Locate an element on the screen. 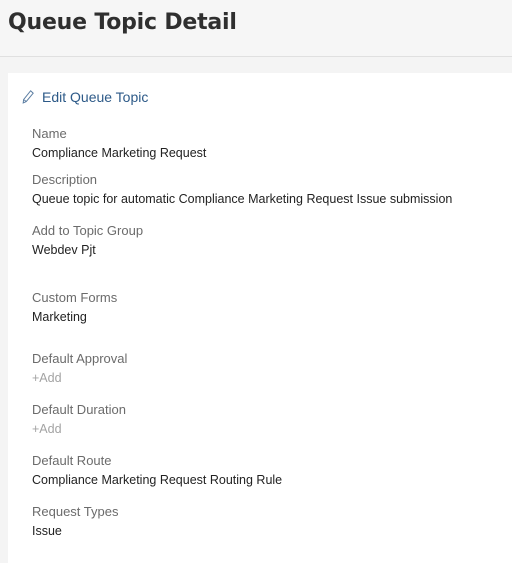 The height and width of the screenshot is (563, 512). pencil-icon is located at coordinates (28, 97).